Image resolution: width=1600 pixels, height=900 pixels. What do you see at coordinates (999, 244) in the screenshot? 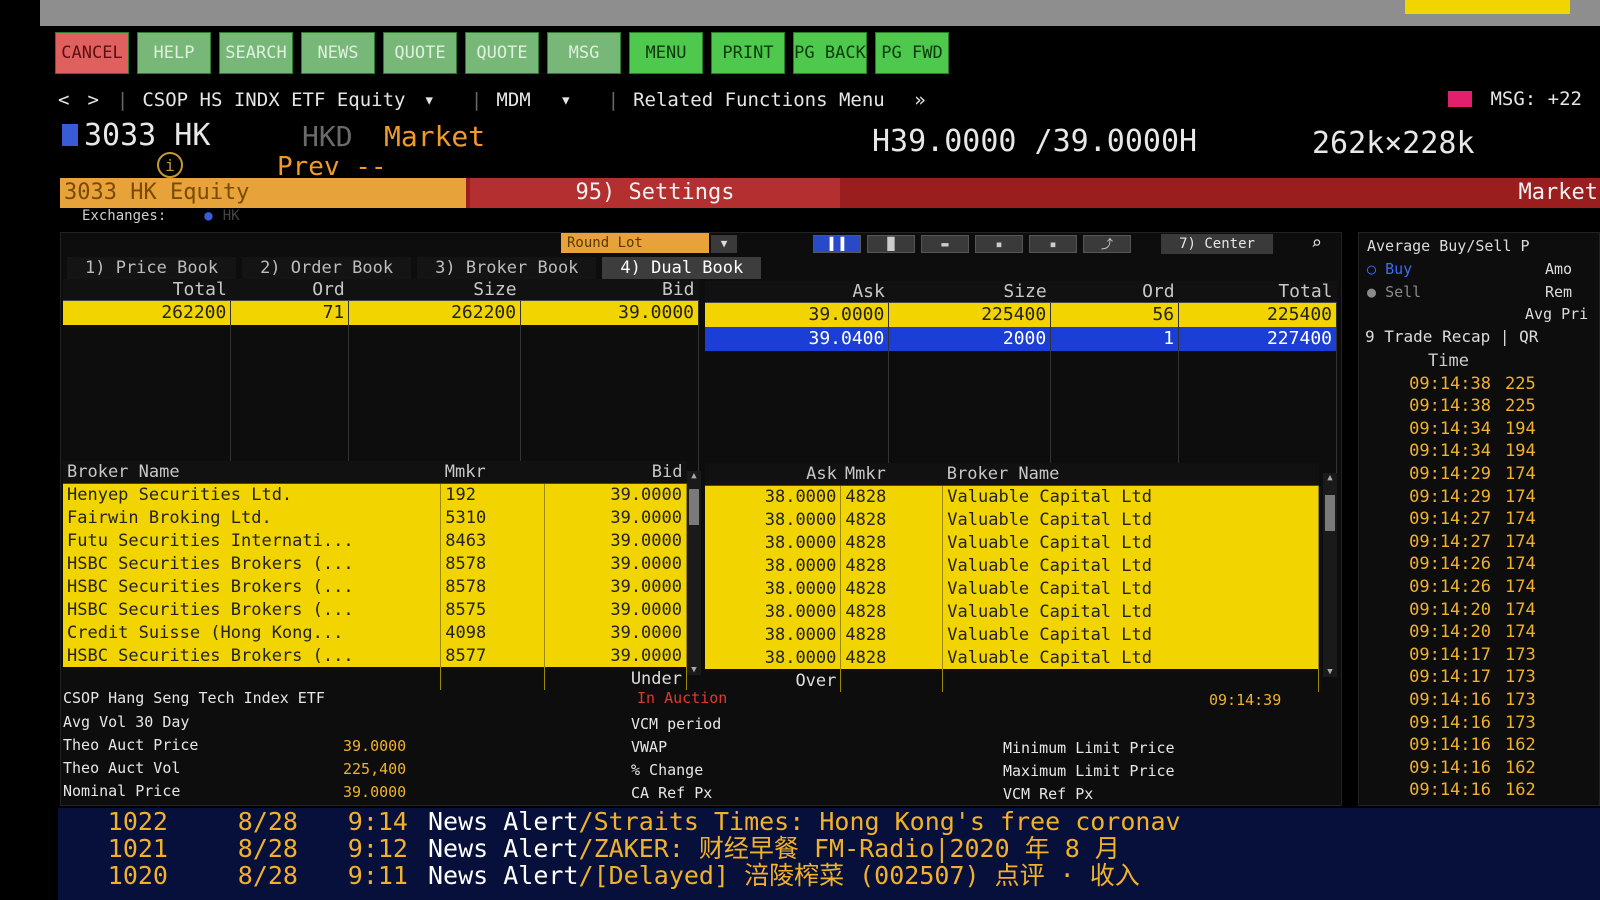
I see `view-grid-button: ▪` at bounding box center [999, 244].